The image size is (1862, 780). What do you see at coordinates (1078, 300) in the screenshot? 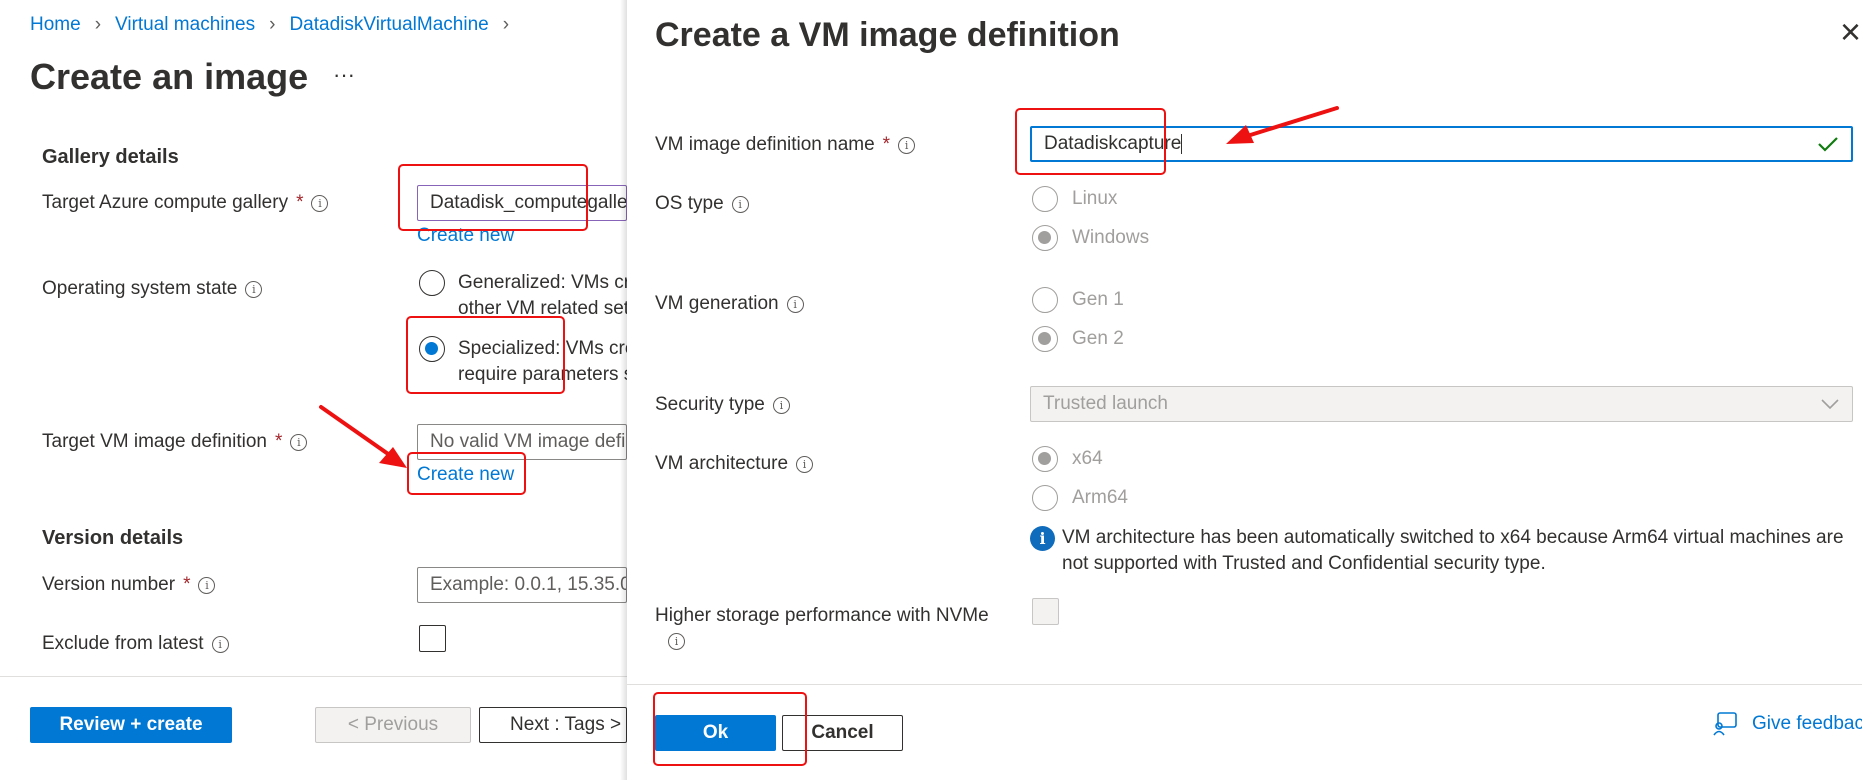
I see `generation-gen1: Gen 1` at bounding box center [1078, 300].